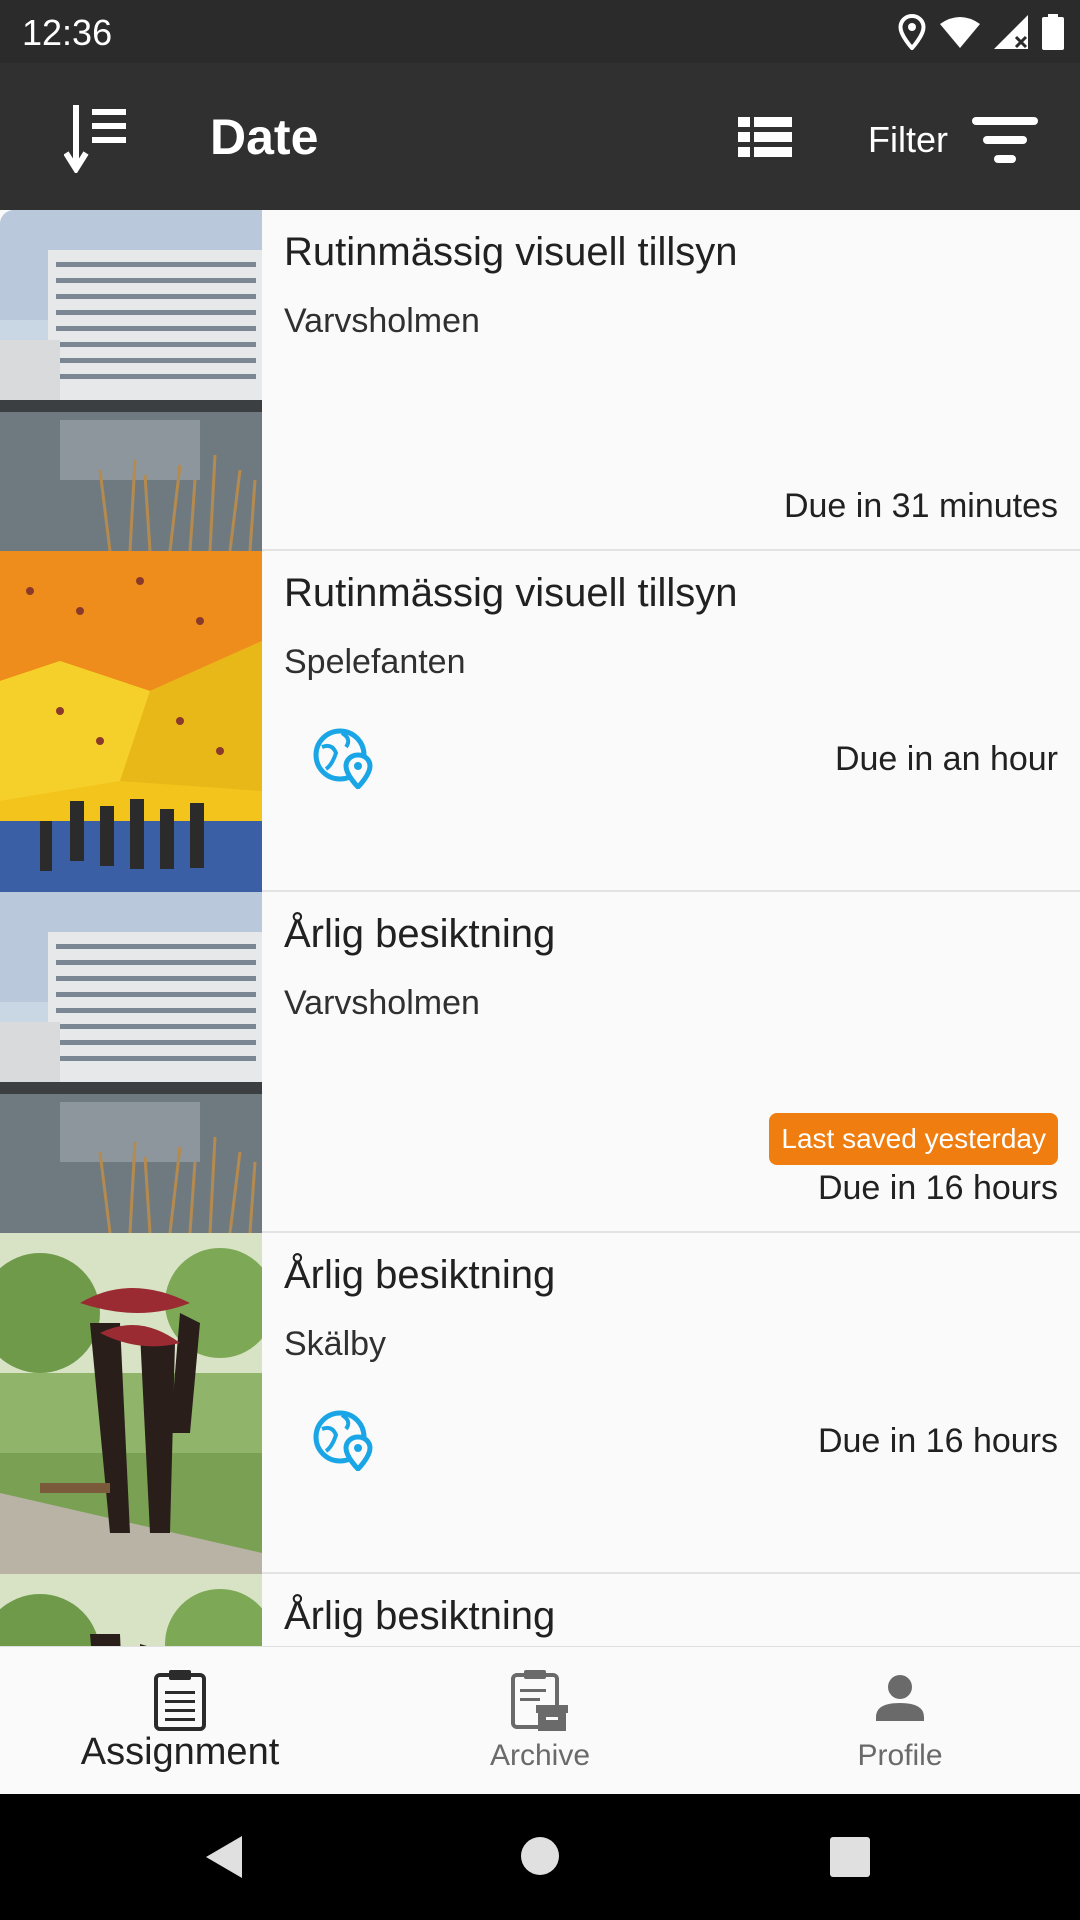 The width and height of the screenshot is (1080, 1920). Describe the element at coordinates (908, 139) in the screenshot. I see `filter-label: Filter` at that location.